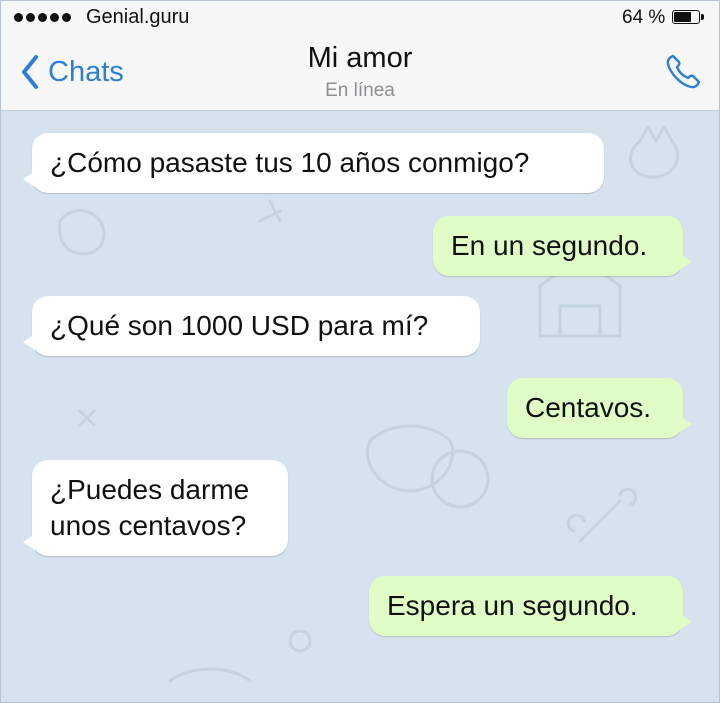 This screenshot has width=720, height=703. What do you see at coordinates (599, 408) in the screenshot?
I see `message-bubble-outgoing: Centavos.` at bounding box center [599, 408].